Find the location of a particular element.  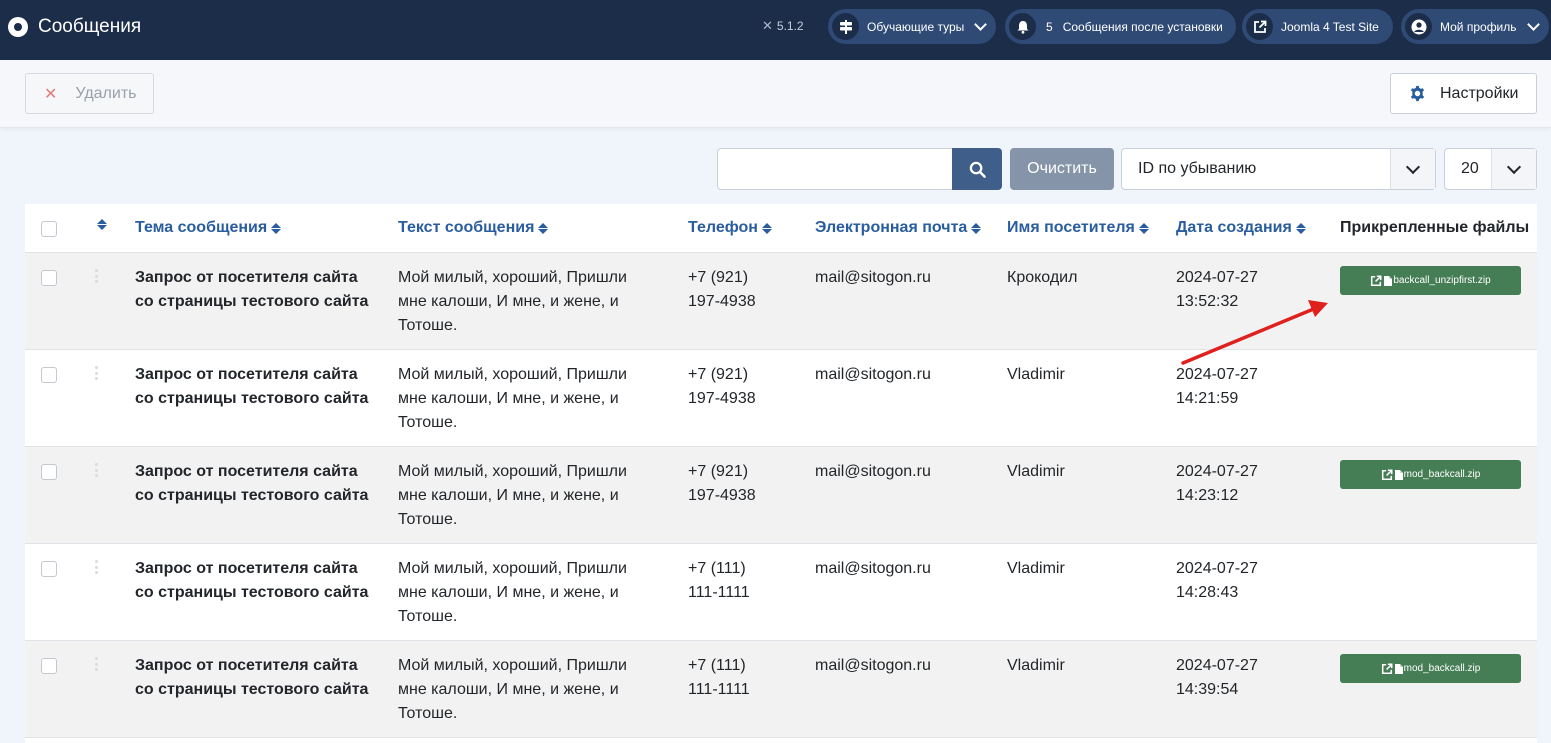

guided-tours-button: Обучающие туры is located at coordinates (912, 26).